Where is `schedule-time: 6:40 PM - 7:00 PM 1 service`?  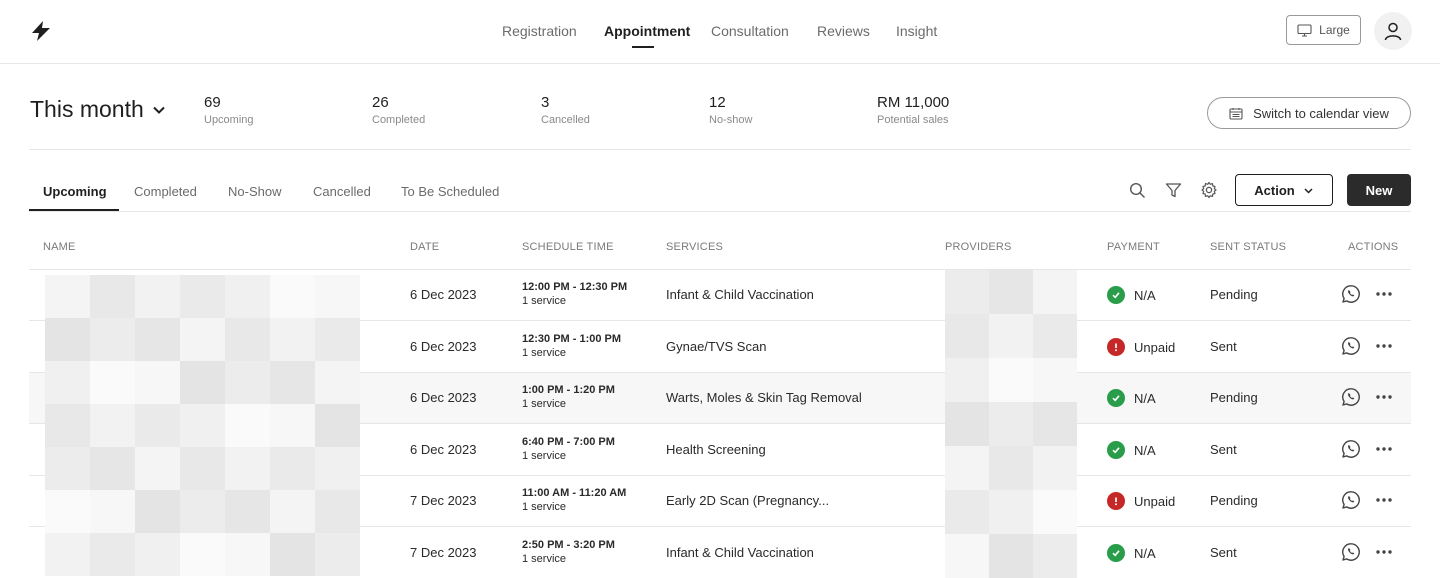
schedule-time: 6:40 PM - 7:00 PM 1 service is located at coordinates (568, 449).